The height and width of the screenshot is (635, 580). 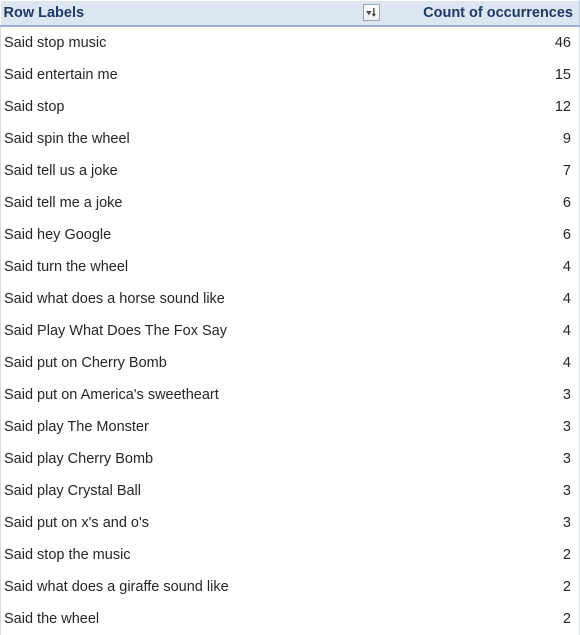 What do you see at coordinates (180, 426) in the screenshot?
I see `row-label-cell: Said play The Monster` at bounding box center [180, 426].